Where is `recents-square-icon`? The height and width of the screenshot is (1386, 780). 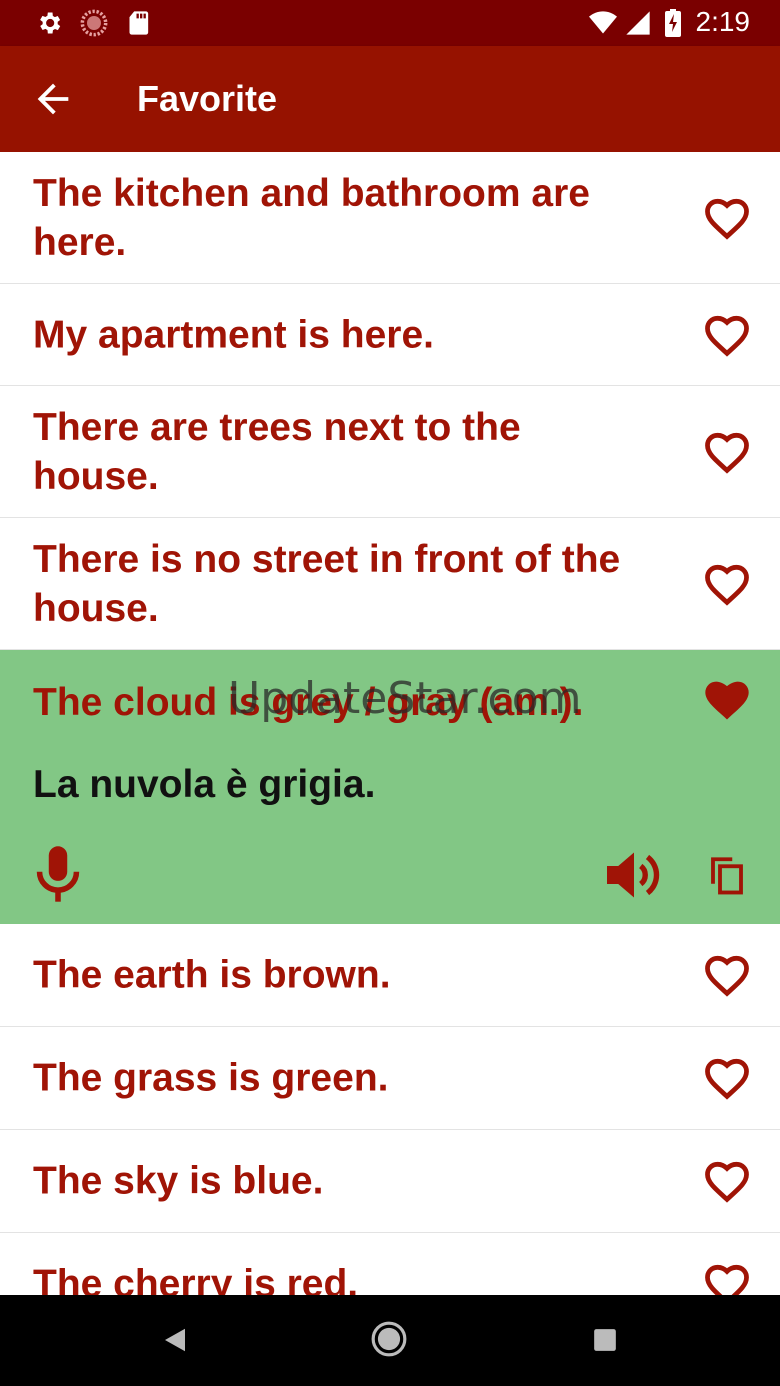
recents-square-icon is located at coordinates (605, 1340).